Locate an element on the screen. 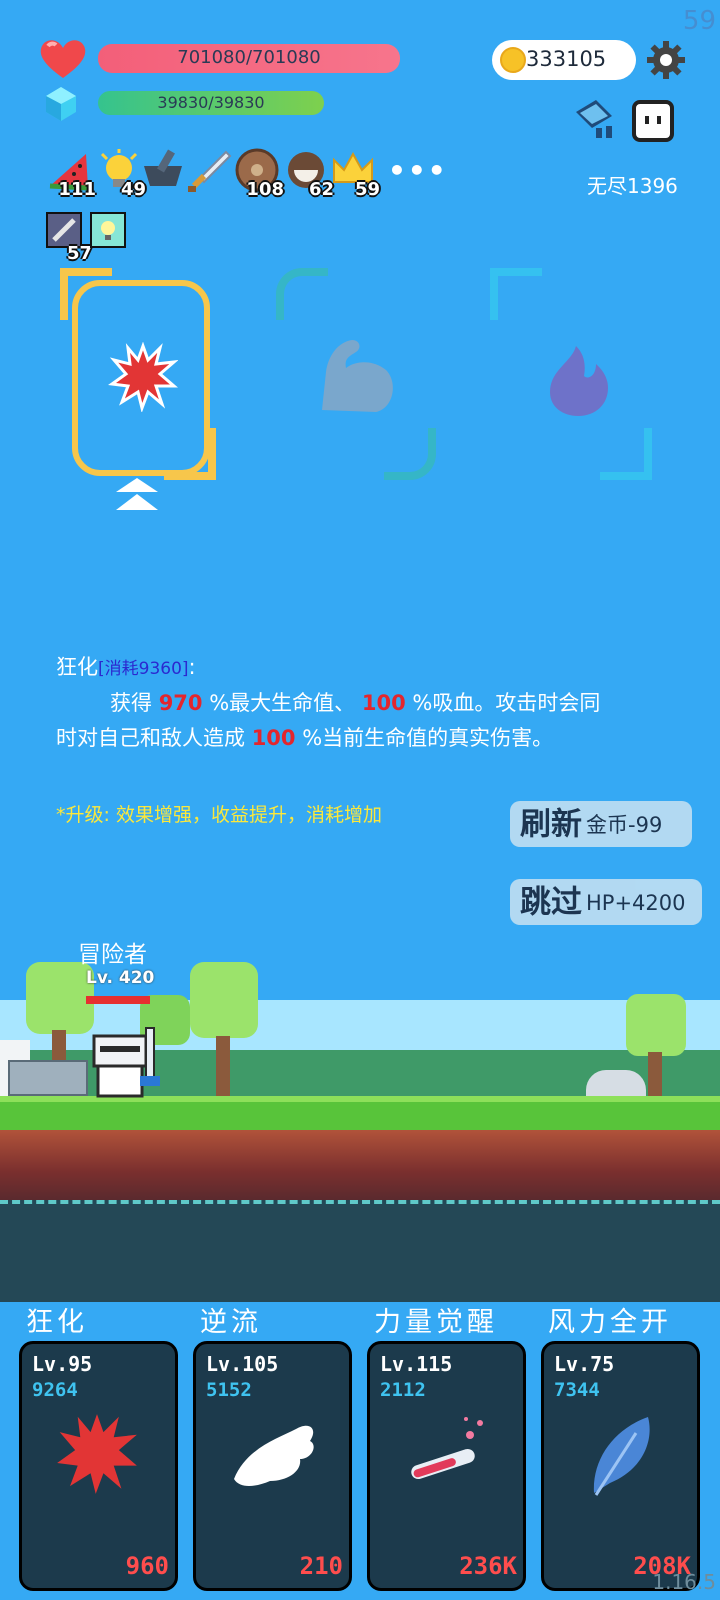 The width and height of the screenshot is (720, 1600). sword-icon is located at coordinates (209, 171).